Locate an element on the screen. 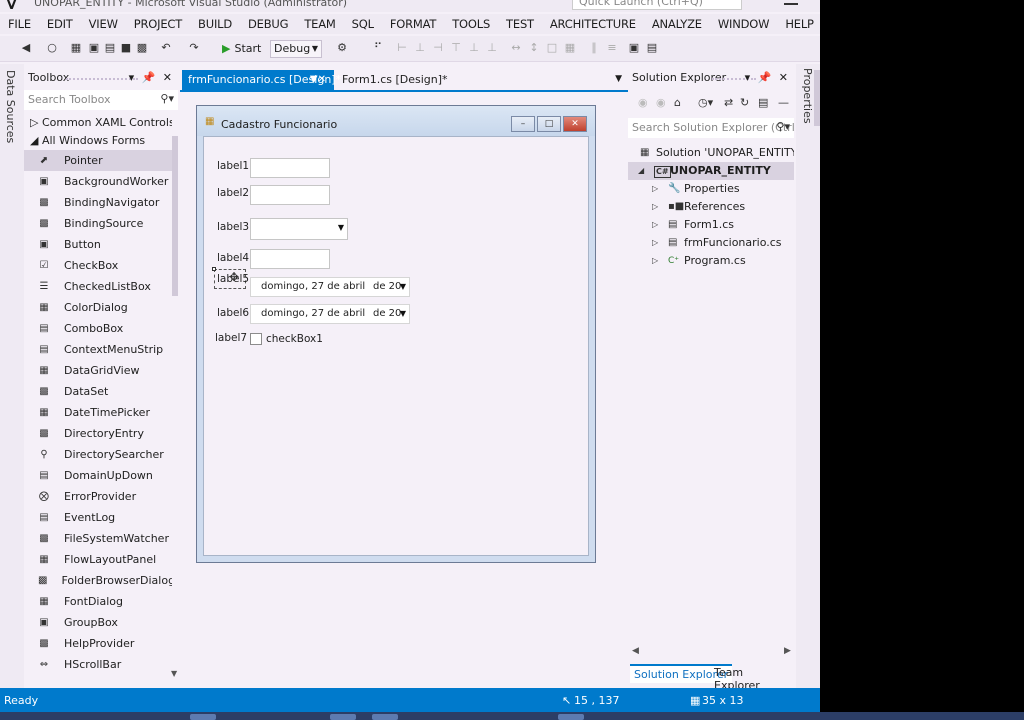  align-grid-icon: ⠋ is located at coordinates (378, 48).